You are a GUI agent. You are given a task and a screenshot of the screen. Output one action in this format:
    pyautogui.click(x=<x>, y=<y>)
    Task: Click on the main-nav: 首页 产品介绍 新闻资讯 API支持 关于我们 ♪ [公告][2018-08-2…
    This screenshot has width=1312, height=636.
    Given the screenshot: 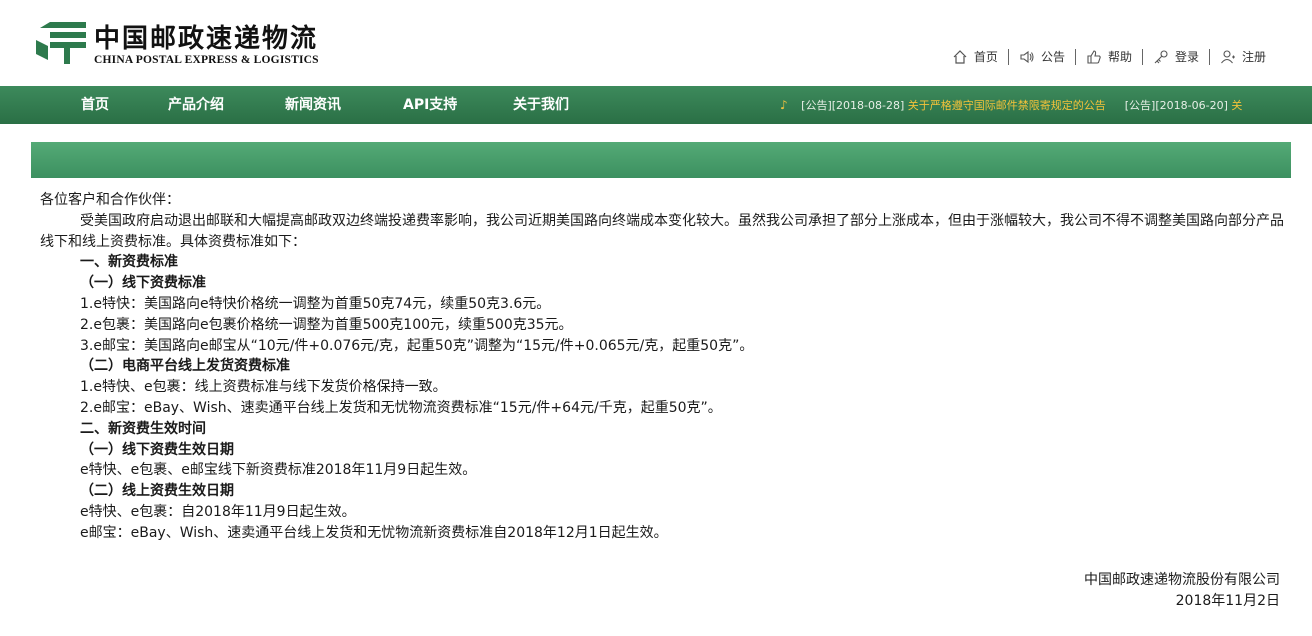 What is the action you would take?
    pyautogui.click(x=656, y=105)
    